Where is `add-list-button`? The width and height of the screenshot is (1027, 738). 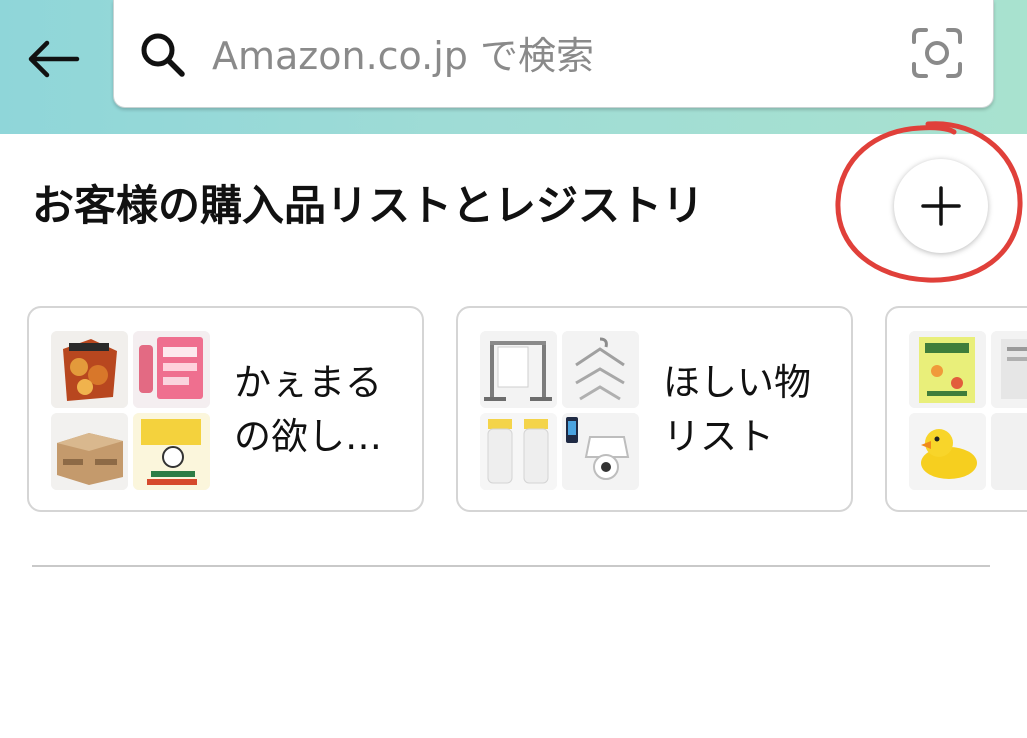
add-list-button is located at coordinates (941, 206).